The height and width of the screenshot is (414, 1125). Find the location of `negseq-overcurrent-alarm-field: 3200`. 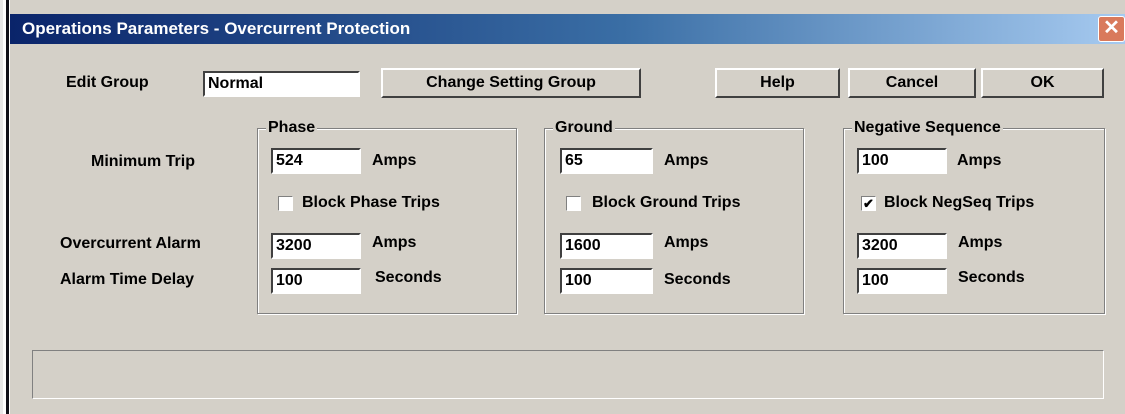

negseq-overcurrent-alarm-field: 3200 is located at coordinates (902, 246).